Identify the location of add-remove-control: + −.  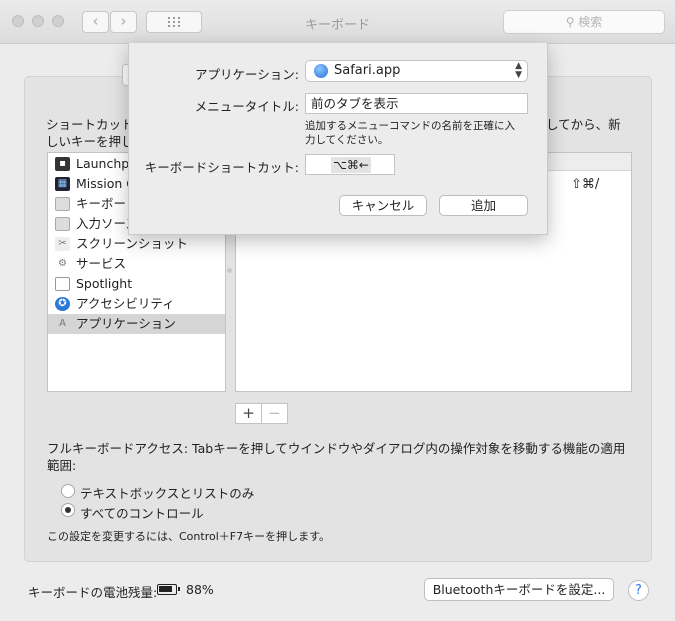
(261, 413).